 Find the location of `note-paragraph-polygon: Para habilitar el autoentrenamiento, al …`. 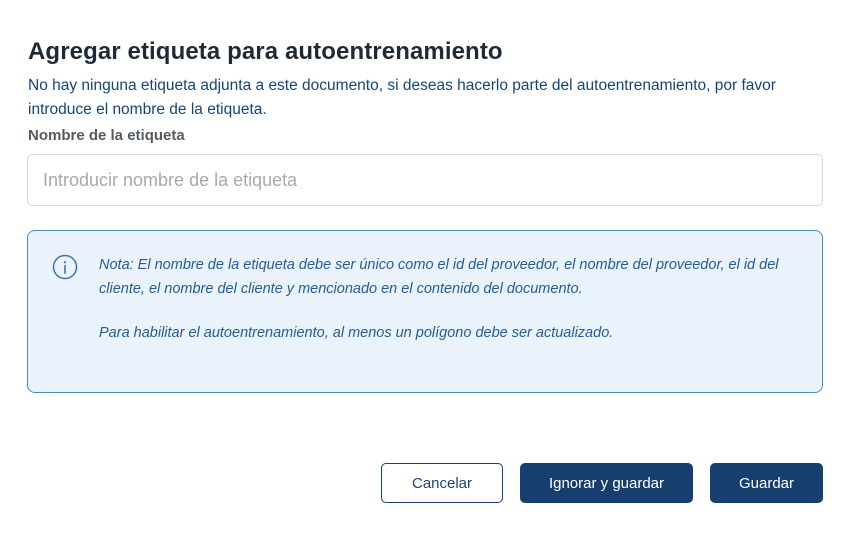

note-paragraph-polygon: Para habilitar el autoentrenamiento, al … is located at coordinates (356, 333).